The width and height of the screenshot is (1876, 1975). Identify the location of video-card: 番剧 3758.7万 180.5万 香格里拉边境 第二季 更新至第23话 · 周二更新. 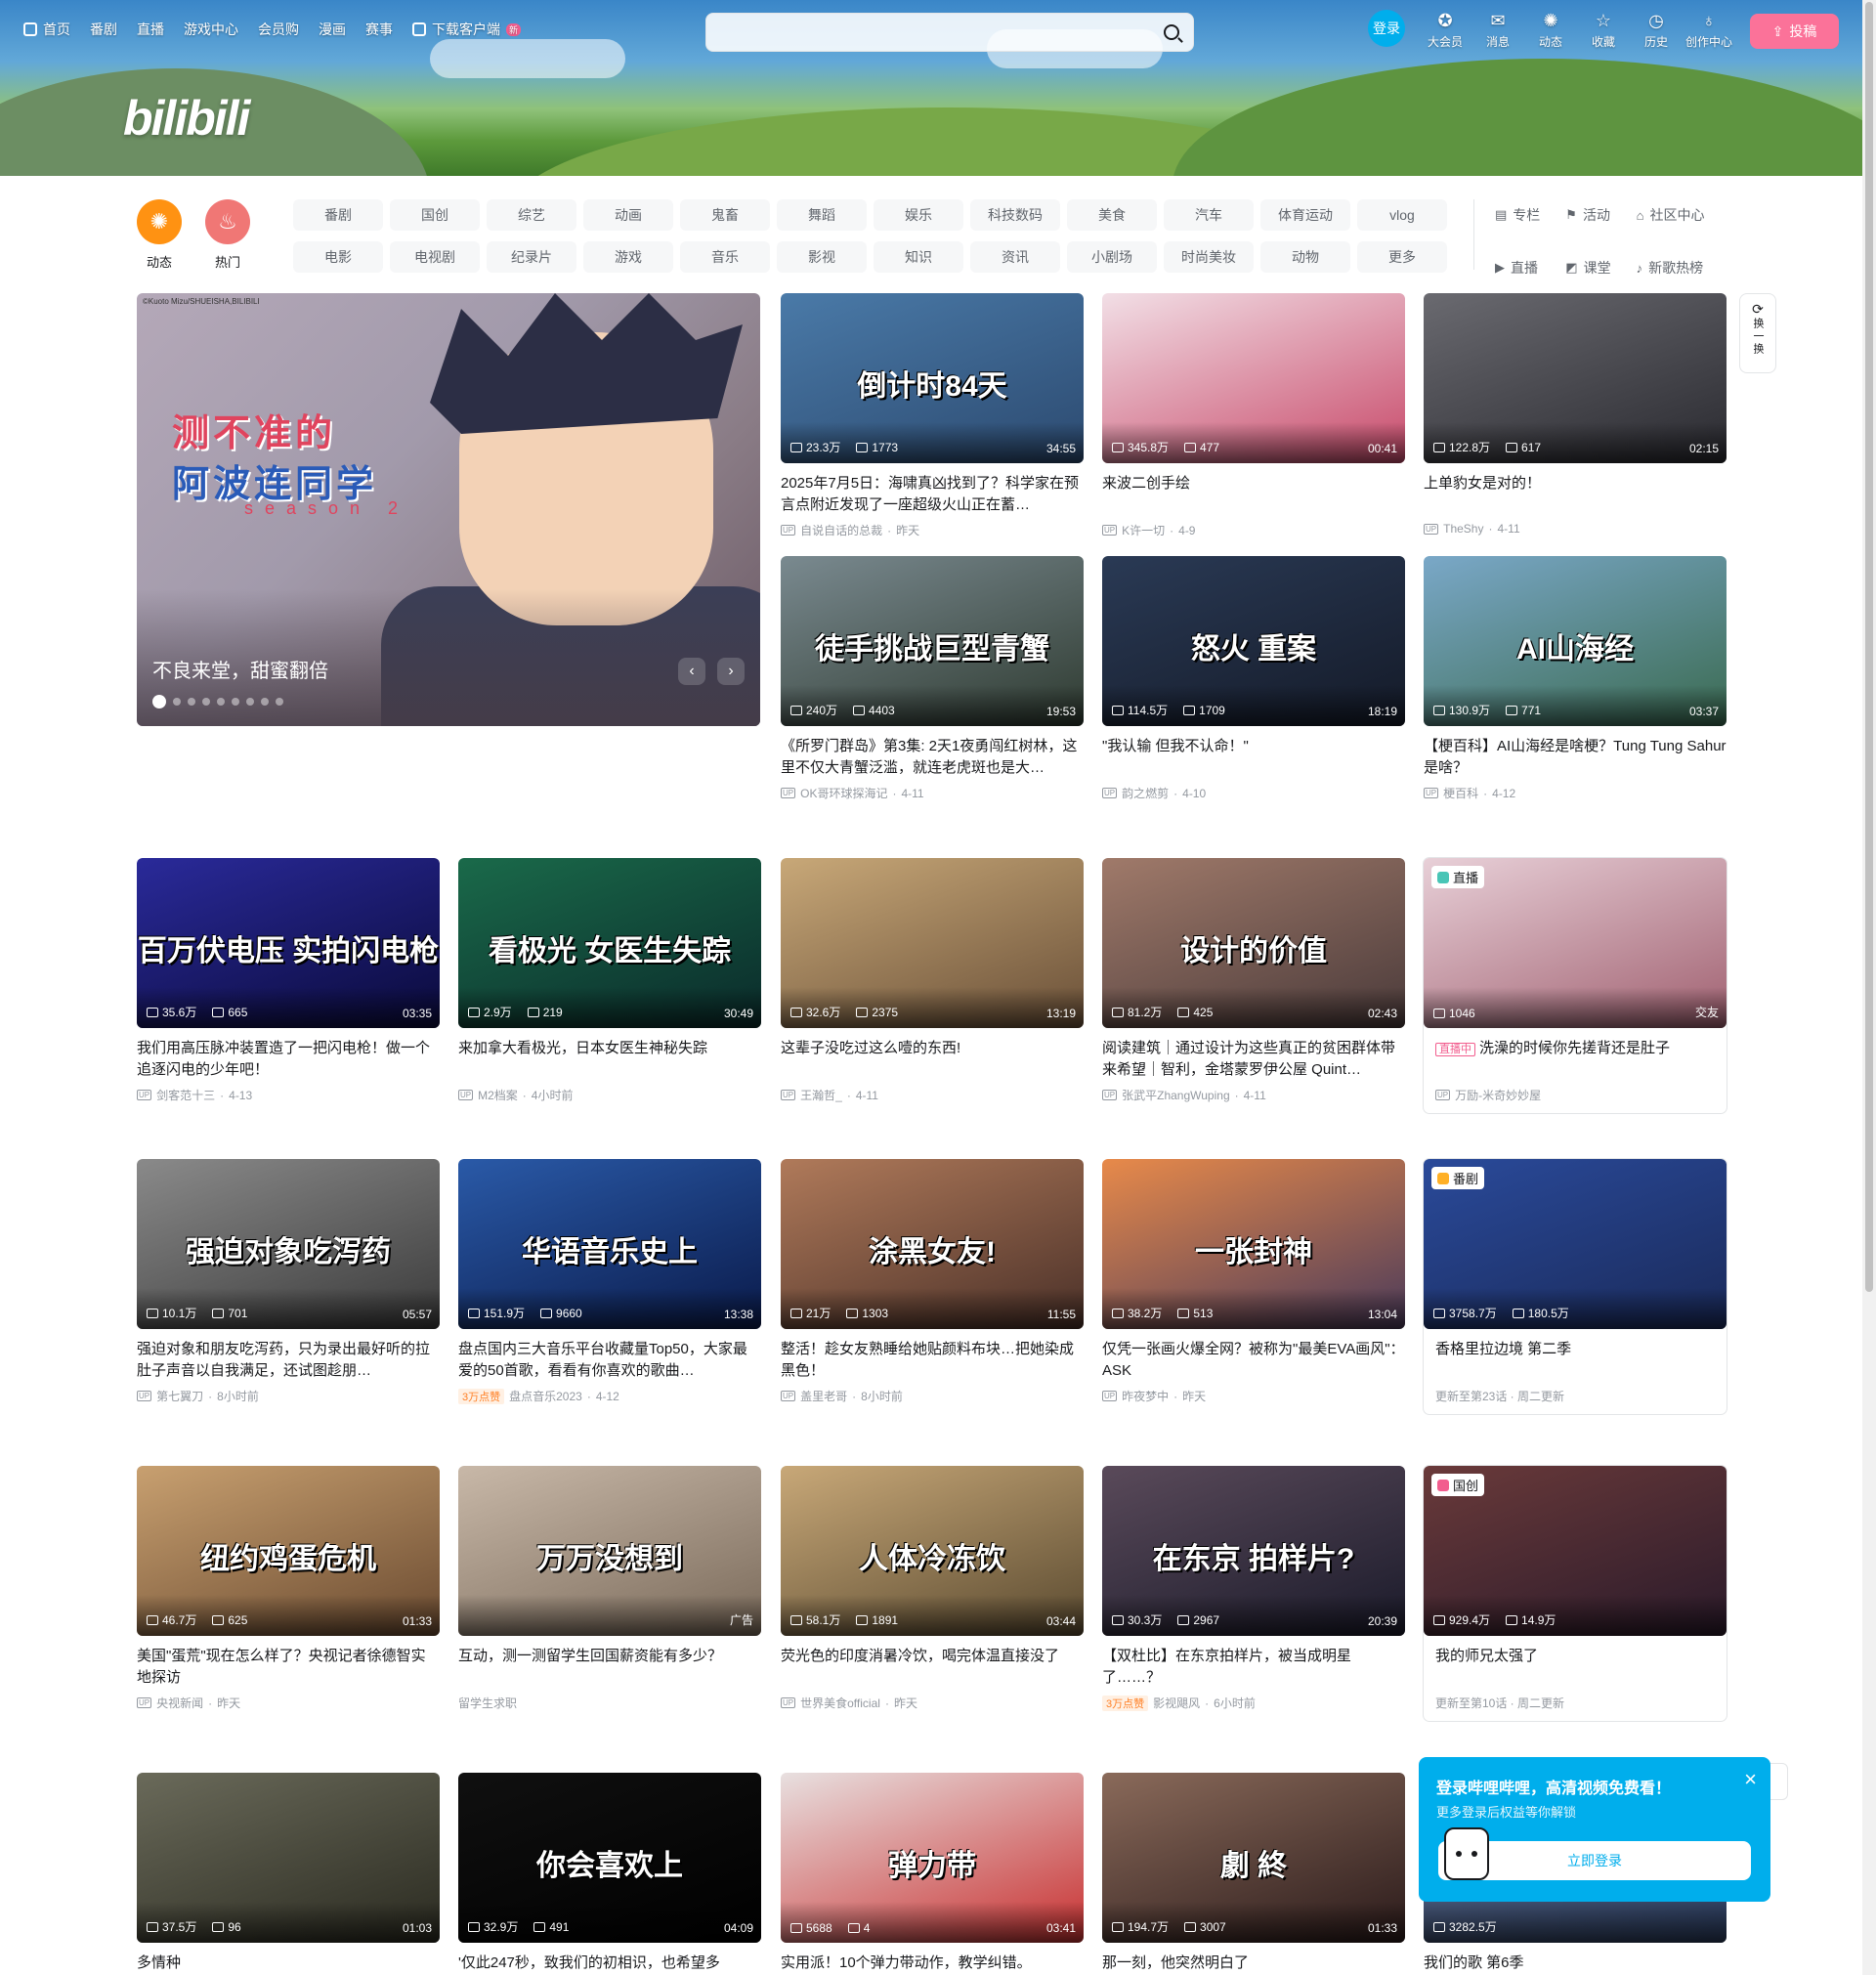
(1575, 1287).